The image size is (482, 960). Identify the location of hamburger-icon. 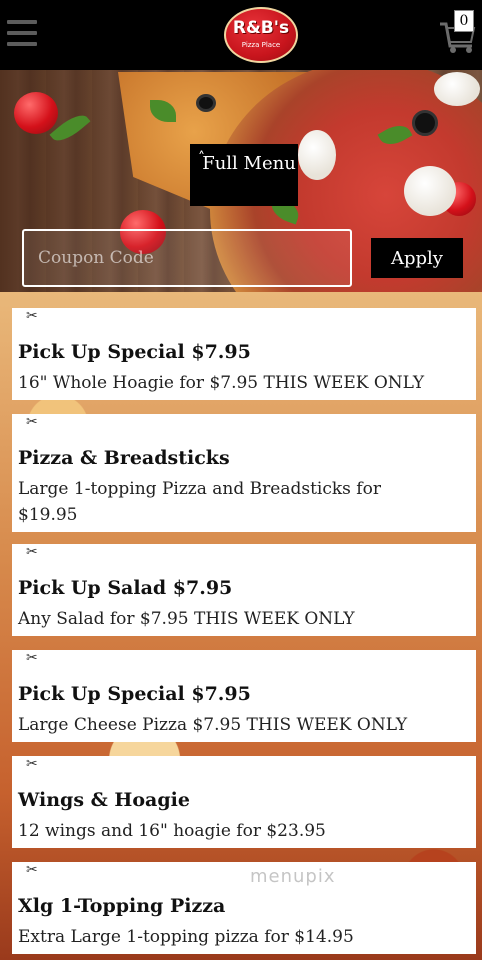
(22, 34).